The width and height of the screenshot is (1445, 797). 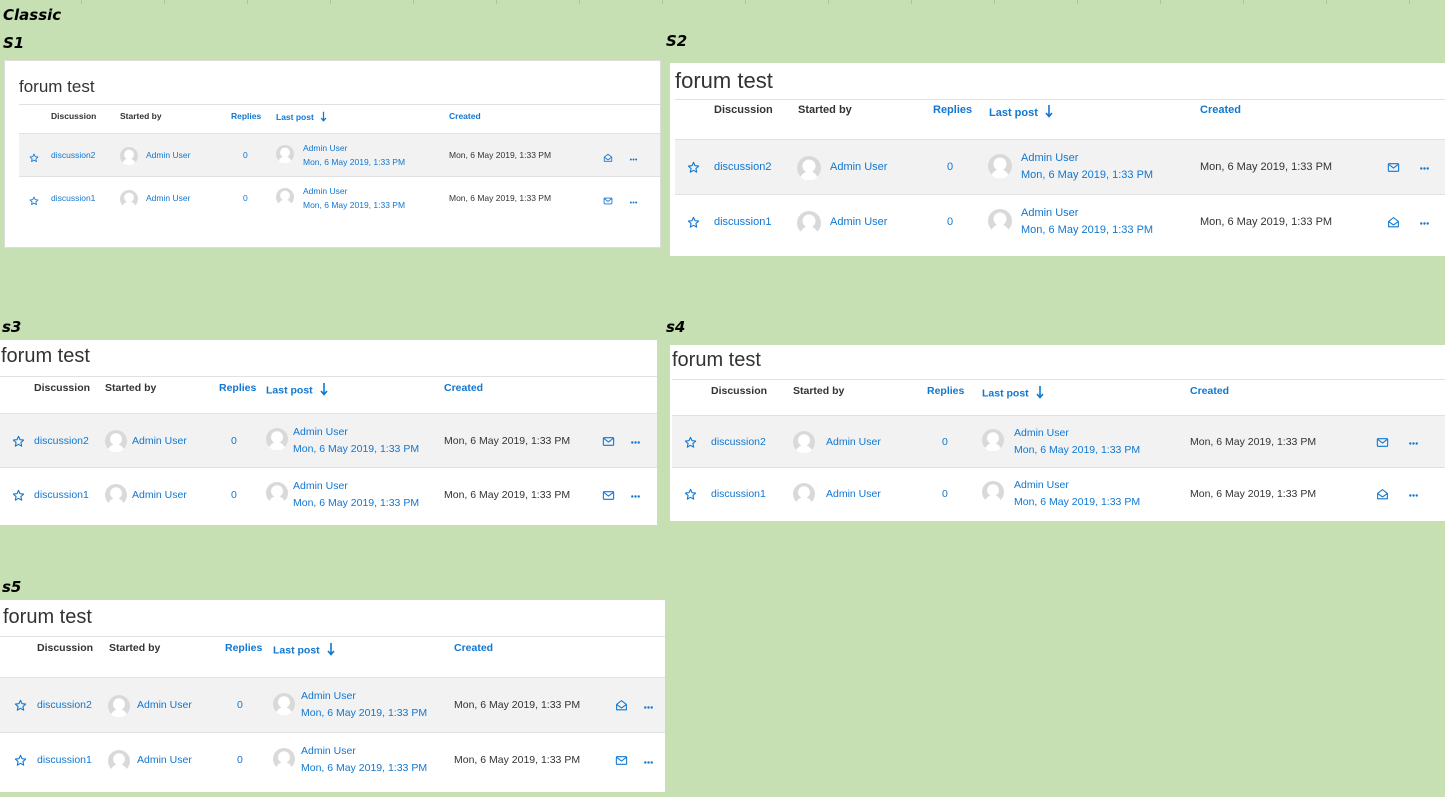 I want to click on column-header-discussion: Discussion, so click(x=73, y=116).